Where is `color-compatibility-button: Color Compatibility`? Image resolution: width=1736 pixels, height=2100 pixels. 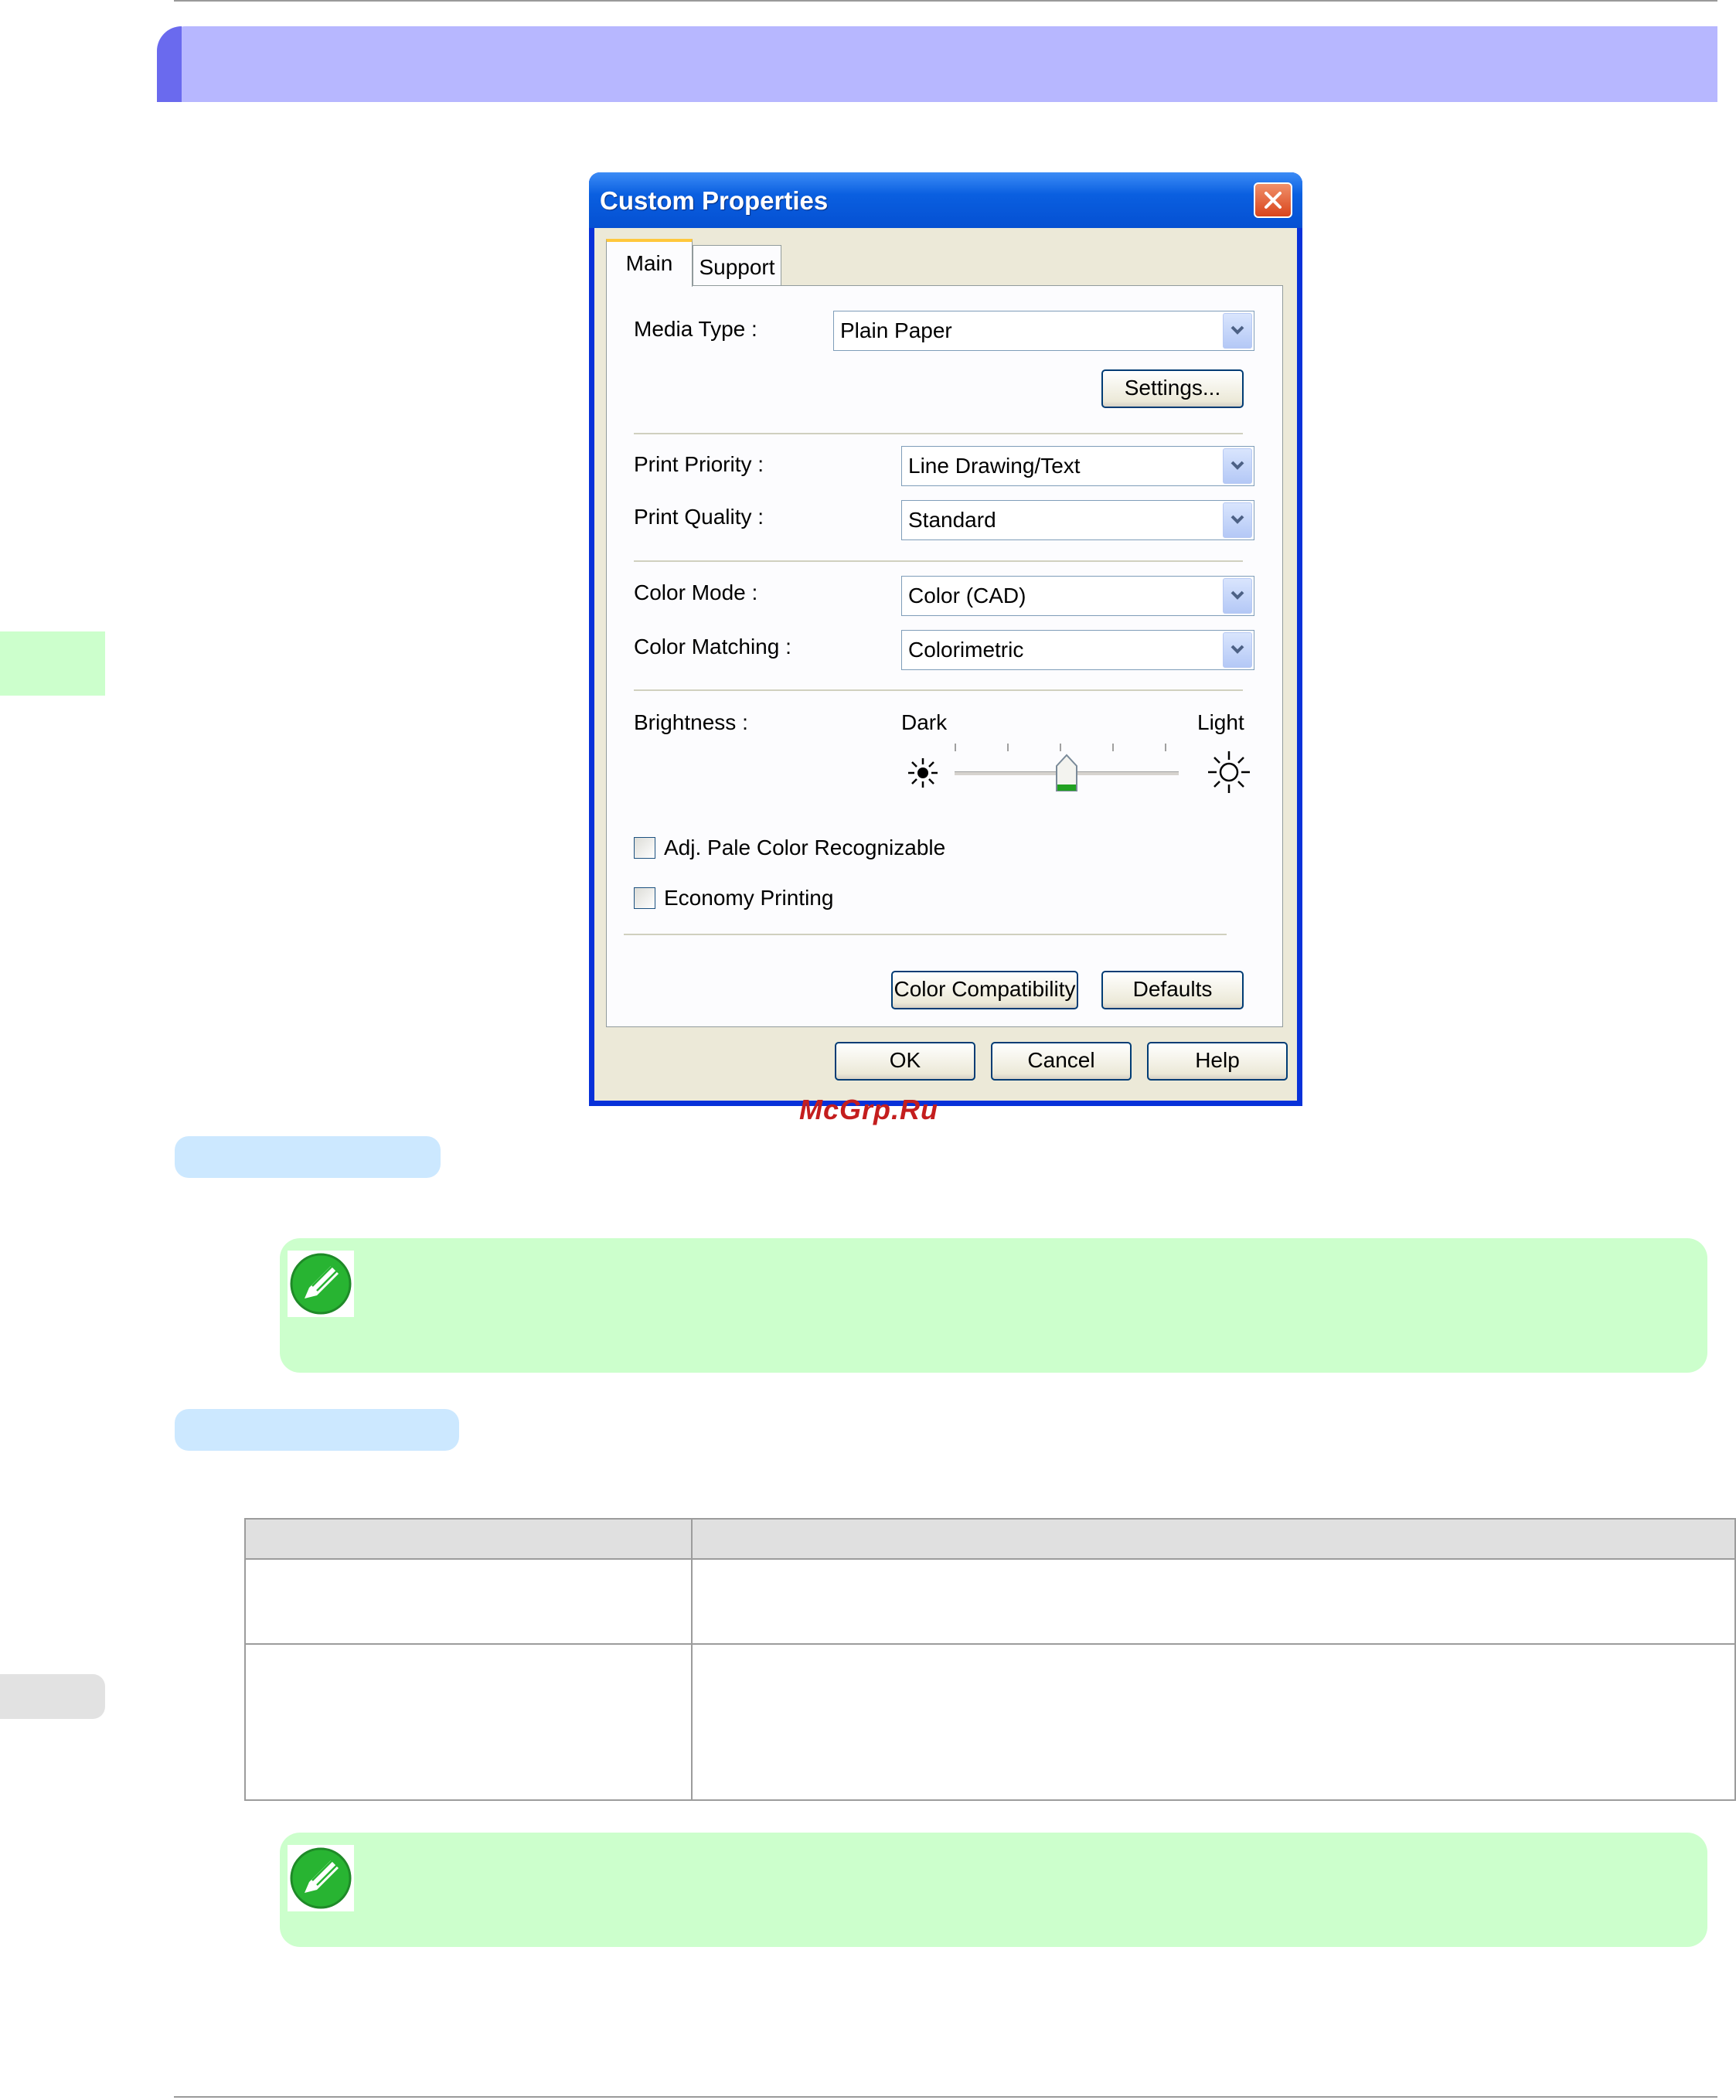
color-compatibility-button: Color Compatibility is located at coordinates (985, 990).